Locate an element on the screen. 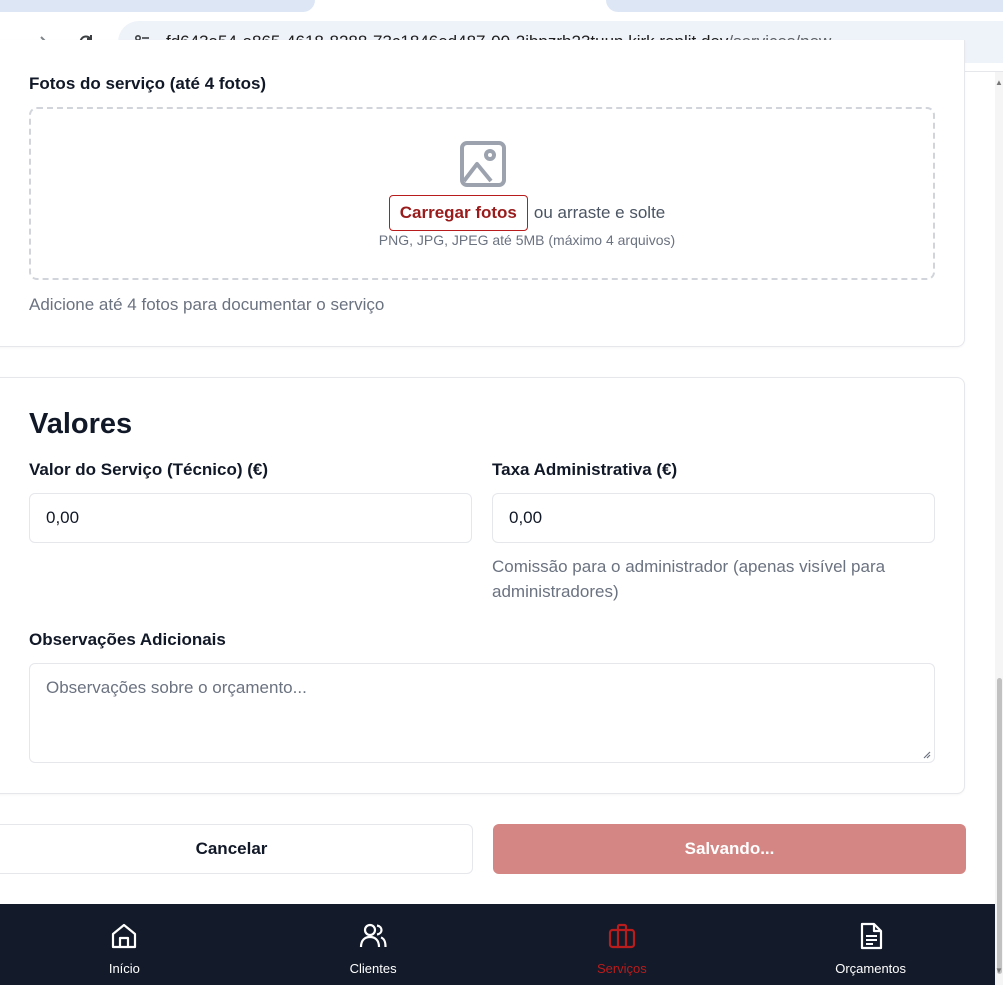  upload-photos-button: Carregar fotos is located at coordinates (458, 213).